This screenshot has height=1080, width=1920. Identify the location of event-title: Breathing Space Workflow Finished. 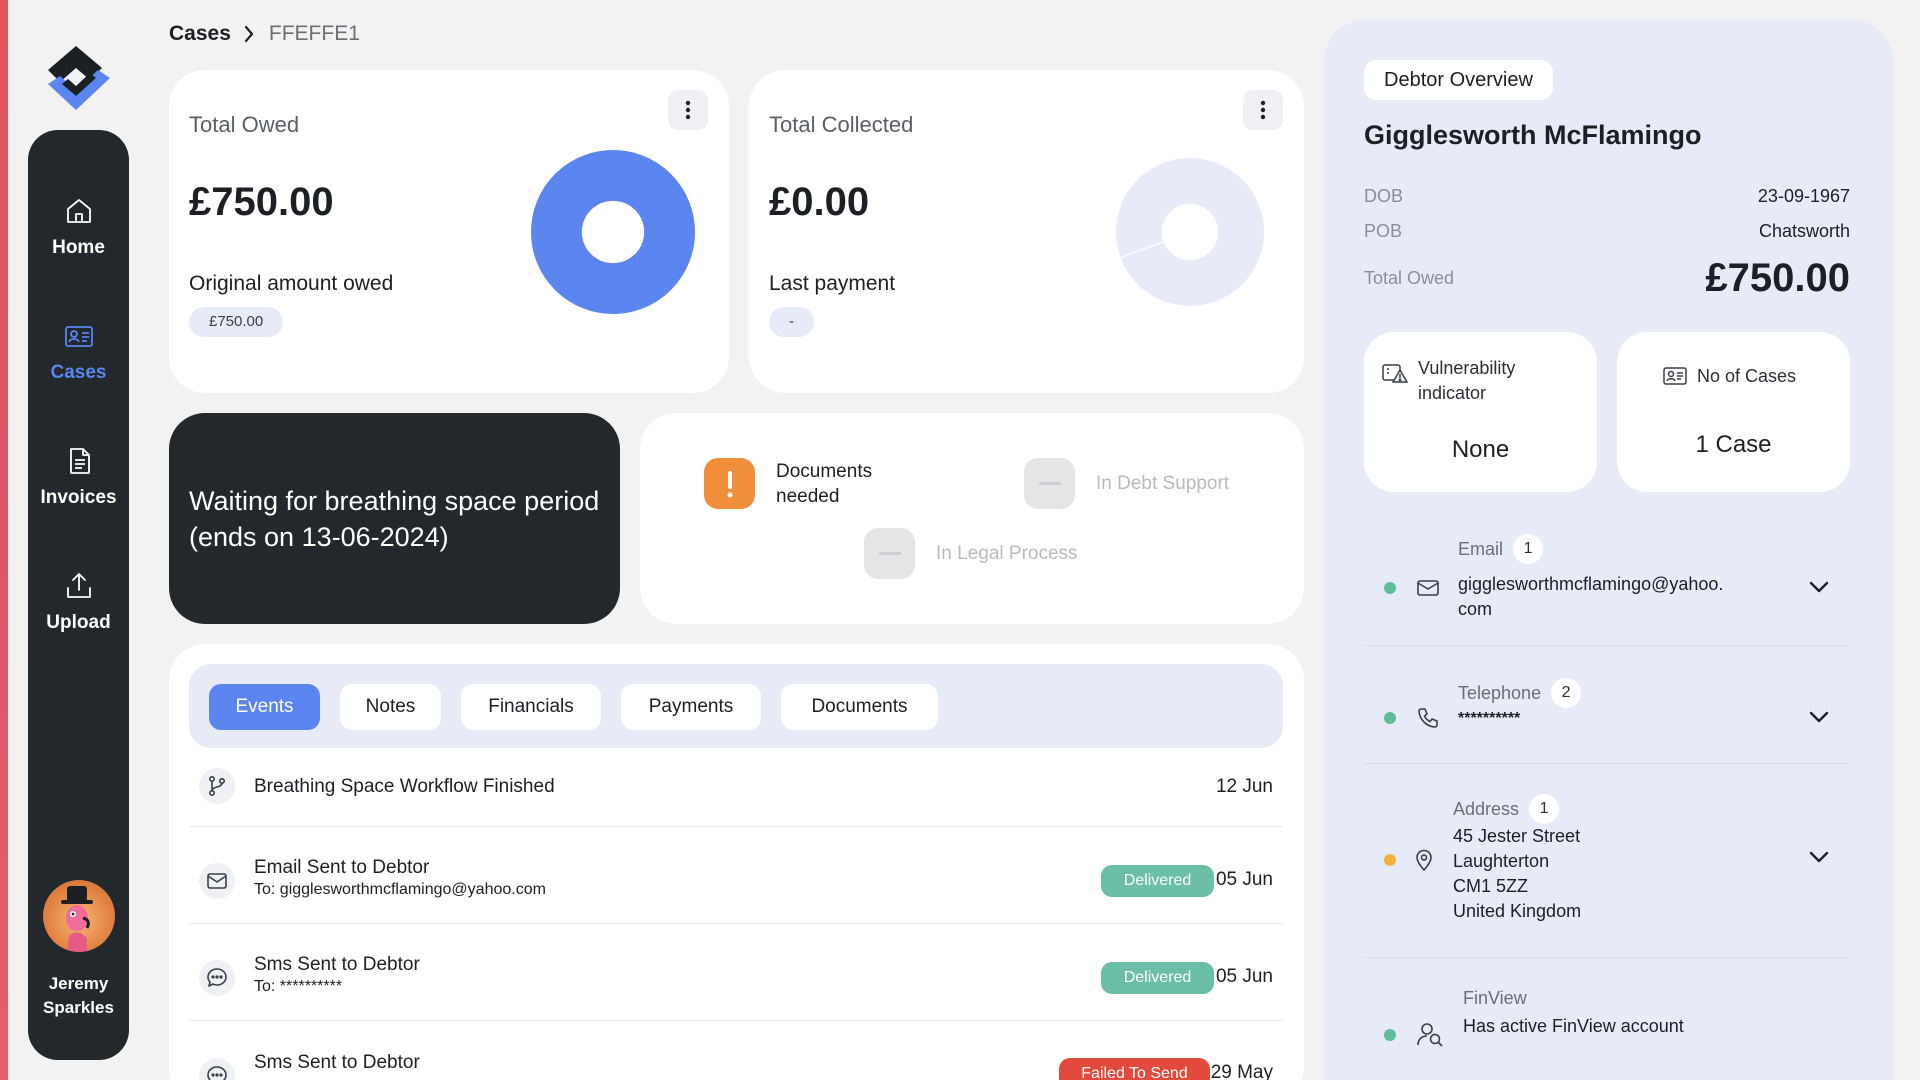
(404, 786).